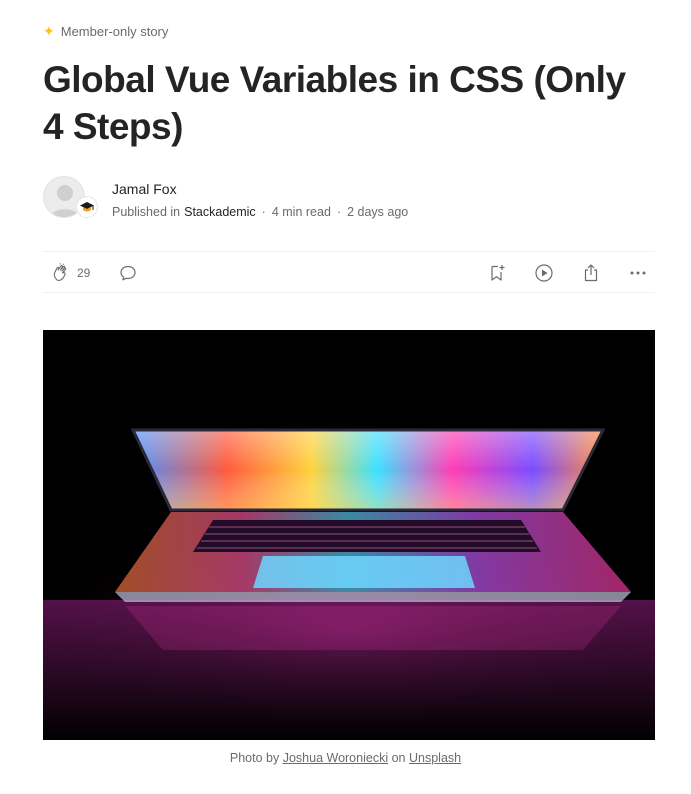 The width and height of the screenshot is (691, 794). Describe the element at coordinates (349, 272) in the screenshot. I see `article-action-bar: 29` at that location.